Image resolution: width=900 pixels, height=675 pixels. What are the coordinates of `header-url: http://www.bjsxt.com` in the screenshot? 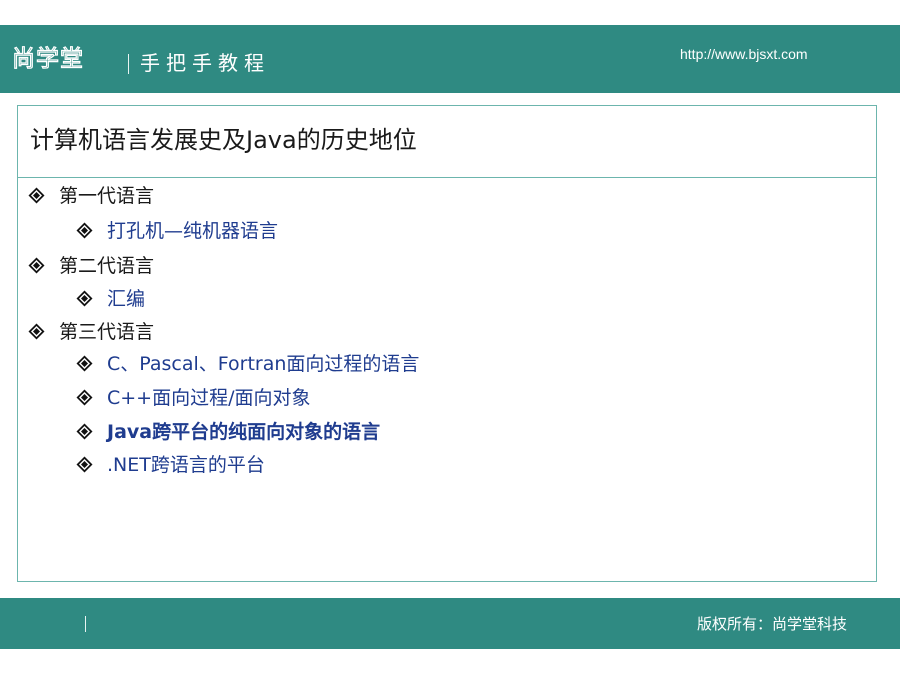 It's located at (744, 54).